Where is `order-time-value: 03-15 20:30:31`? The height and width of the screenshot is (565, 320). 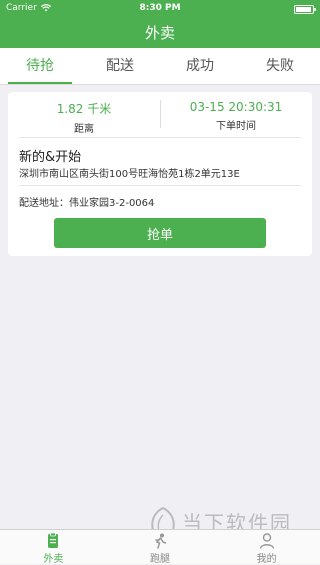 order-time-value: 03-15 20:30:31 is located at coordinates (236, 107).